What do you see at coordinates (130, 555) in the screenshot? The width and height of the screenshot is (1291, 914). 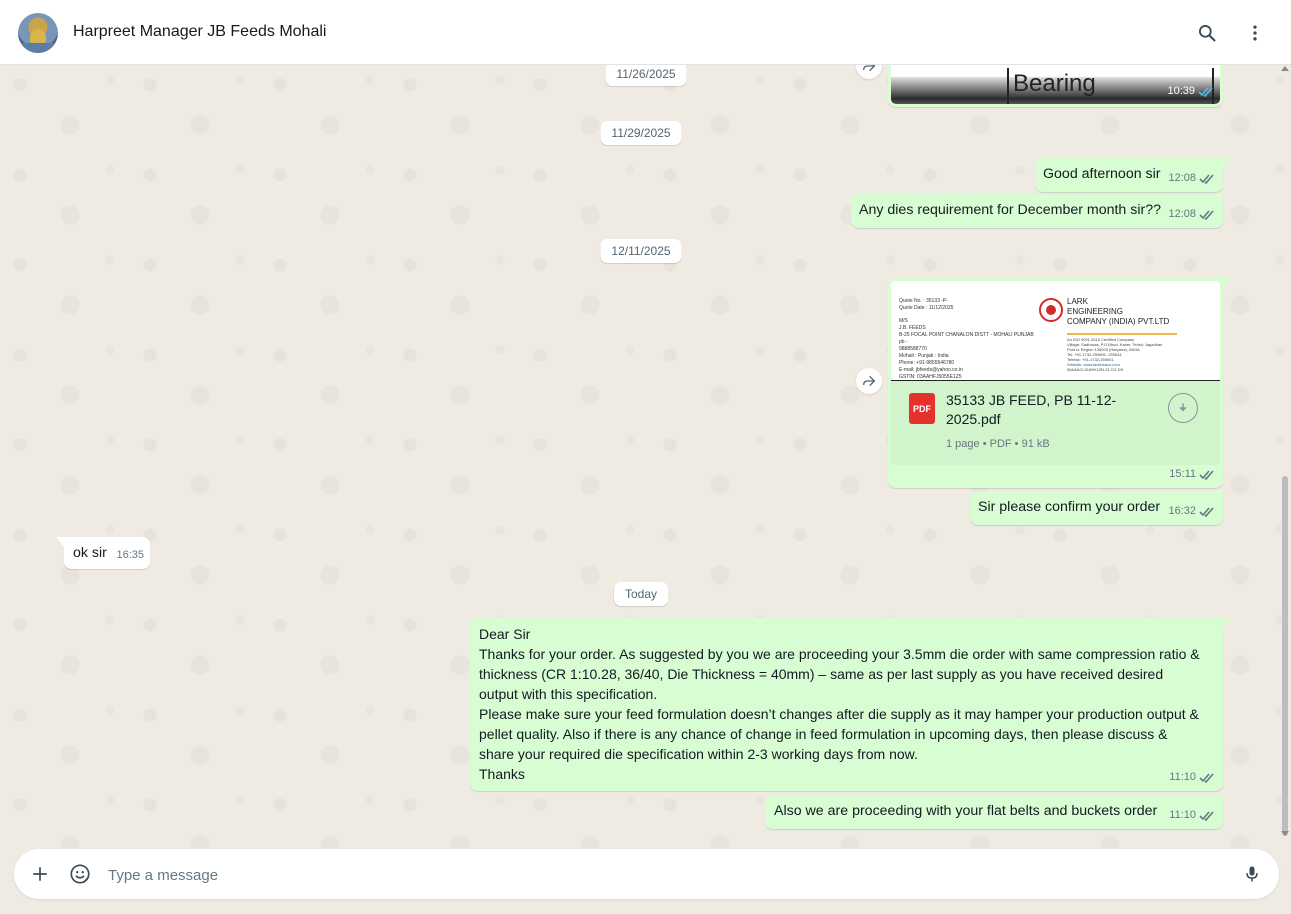 I see `message-time: 16:35` at bounding box center [130, 555].